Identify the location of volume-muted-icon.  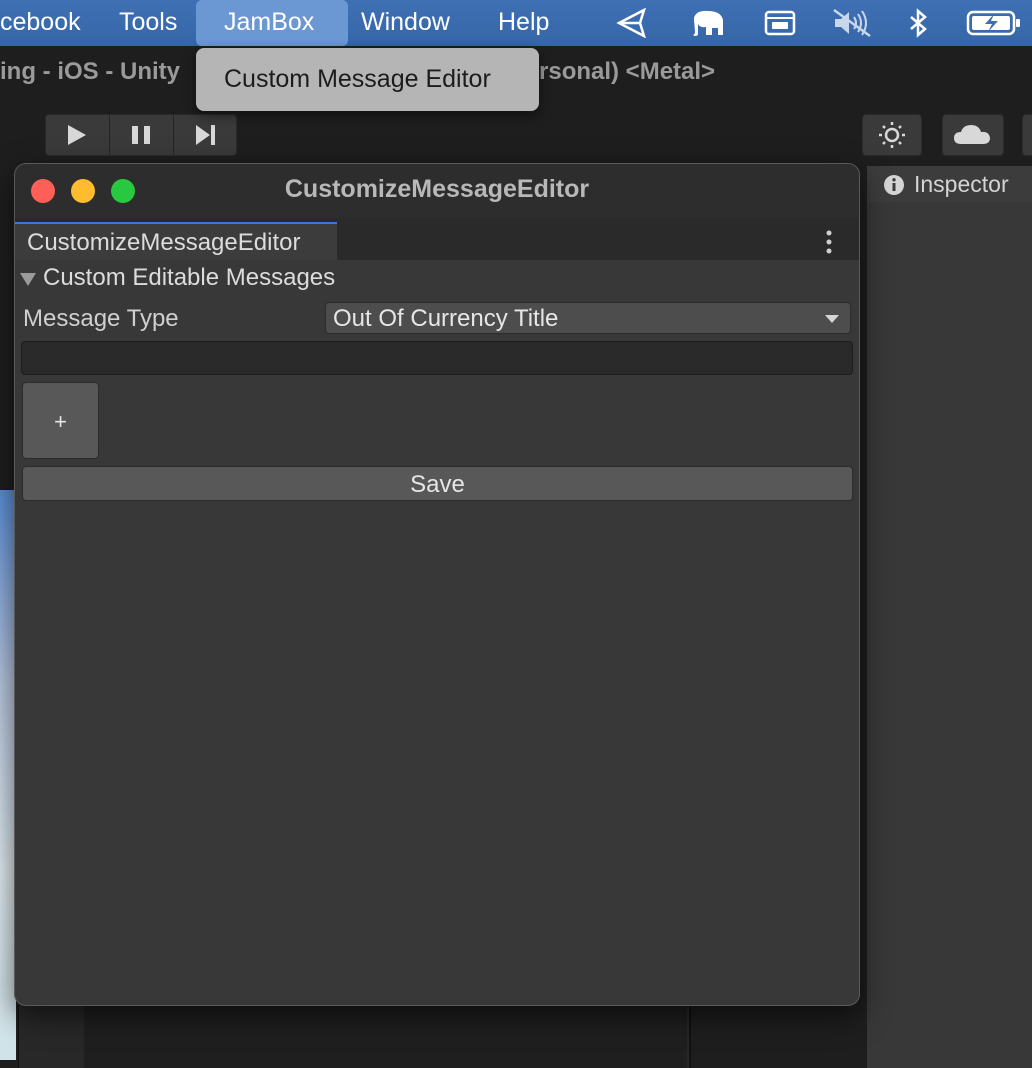
(852, 23).